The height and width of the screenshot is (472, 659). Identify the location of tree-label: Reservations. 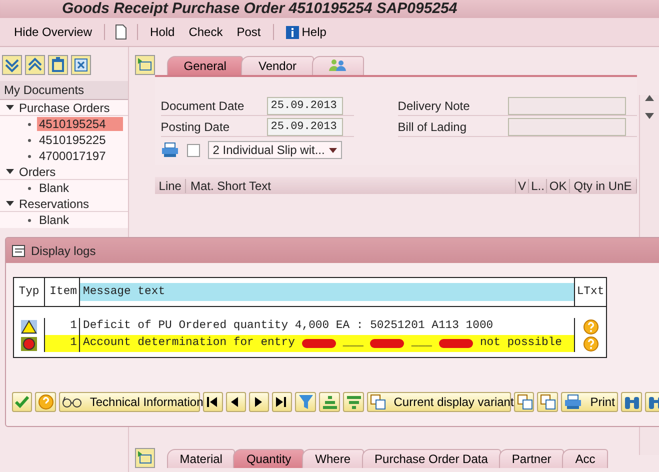
(54, 203).